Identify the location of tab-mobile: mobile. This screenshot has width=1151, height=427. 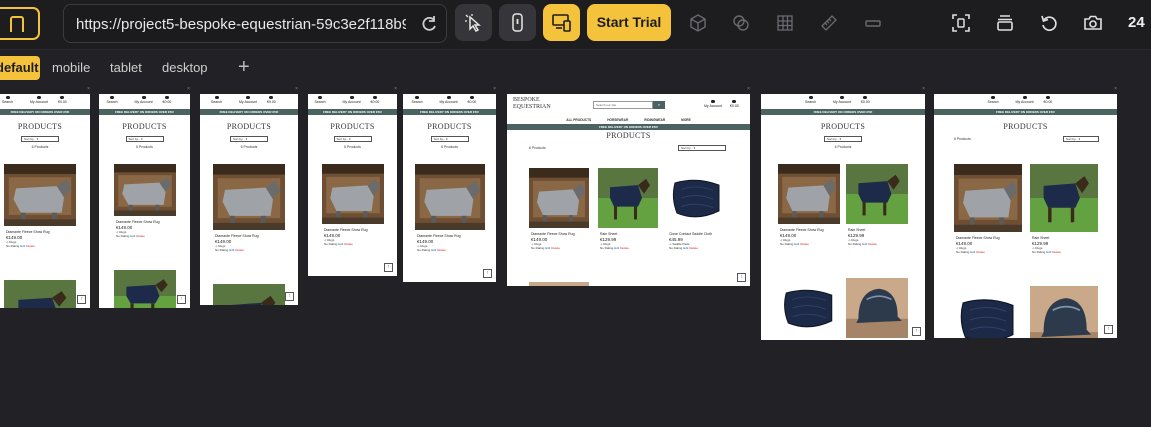
(71, 68).